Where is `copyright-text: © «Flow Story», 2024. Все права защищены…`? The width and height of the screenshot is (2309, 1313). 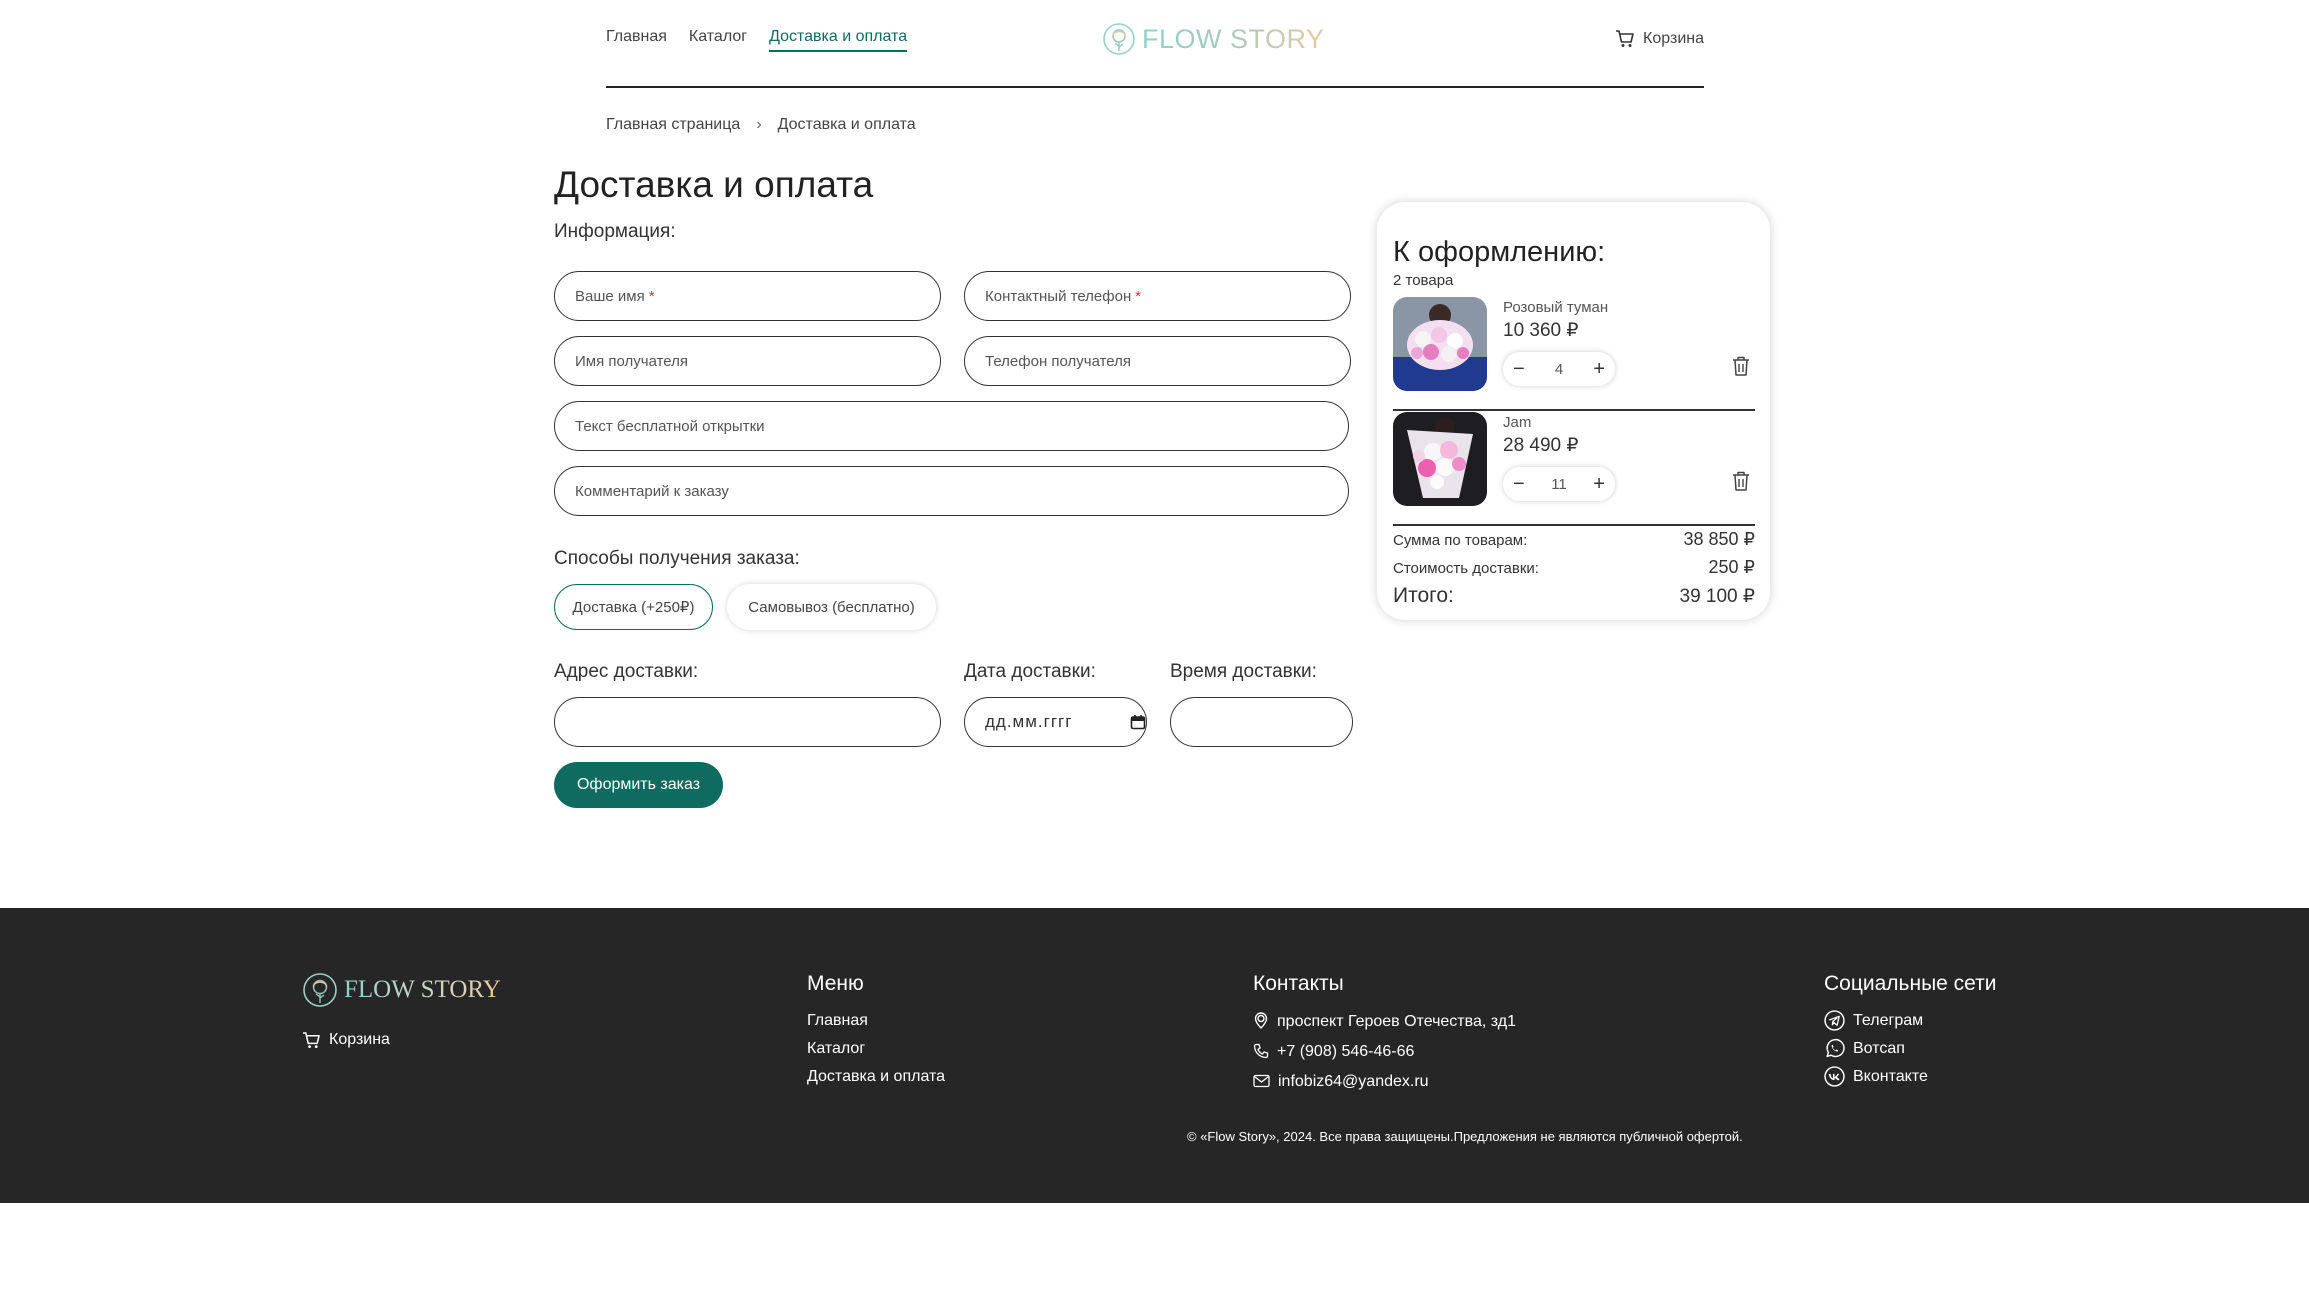 copyright-text: © «Flow Story», 2024. Все права защищены… is located at coordinates (1465, 1136).